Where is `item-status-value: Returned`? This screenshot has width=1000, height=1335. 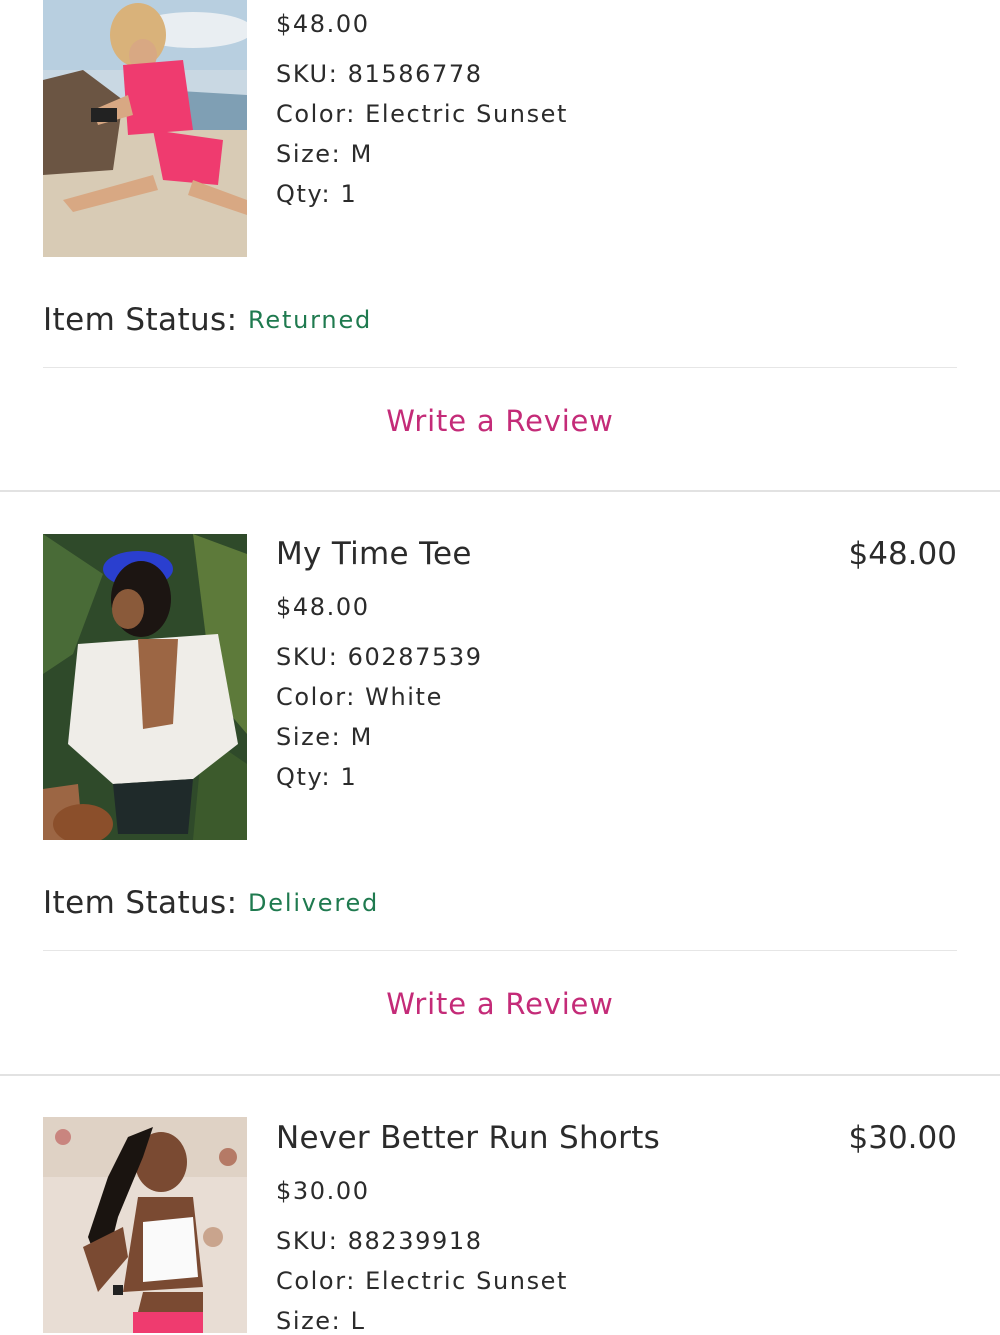
item-status-value: Returned is located at coordinates (310, 320).